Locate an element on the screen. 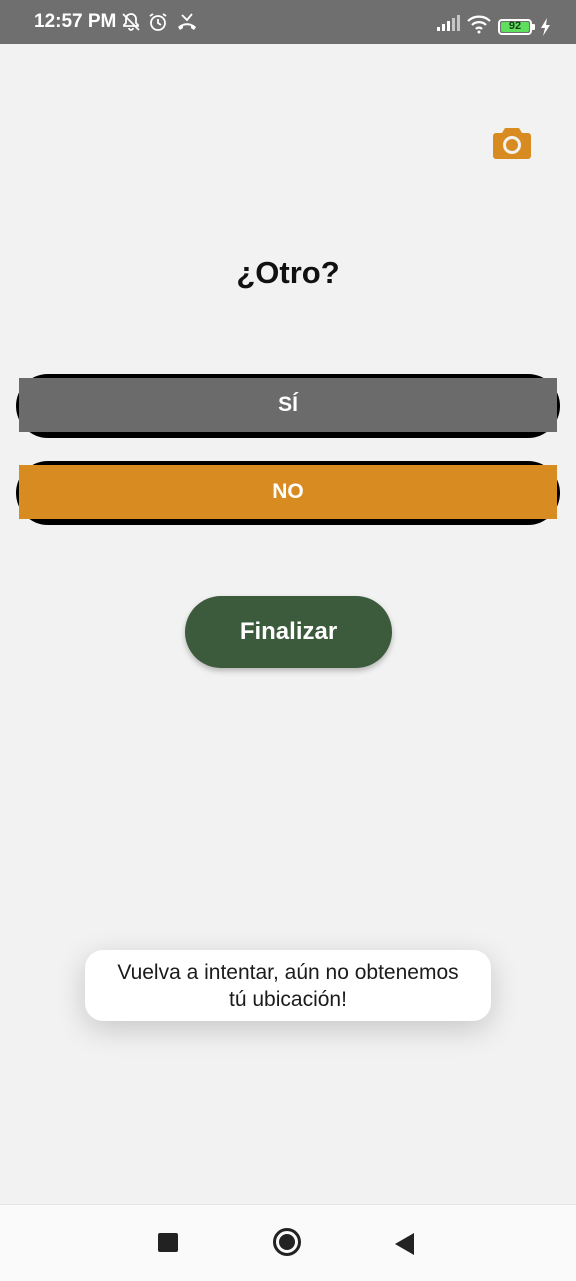 The image size is (576, 1281). charging-icon is located at coordinates (545, 27).